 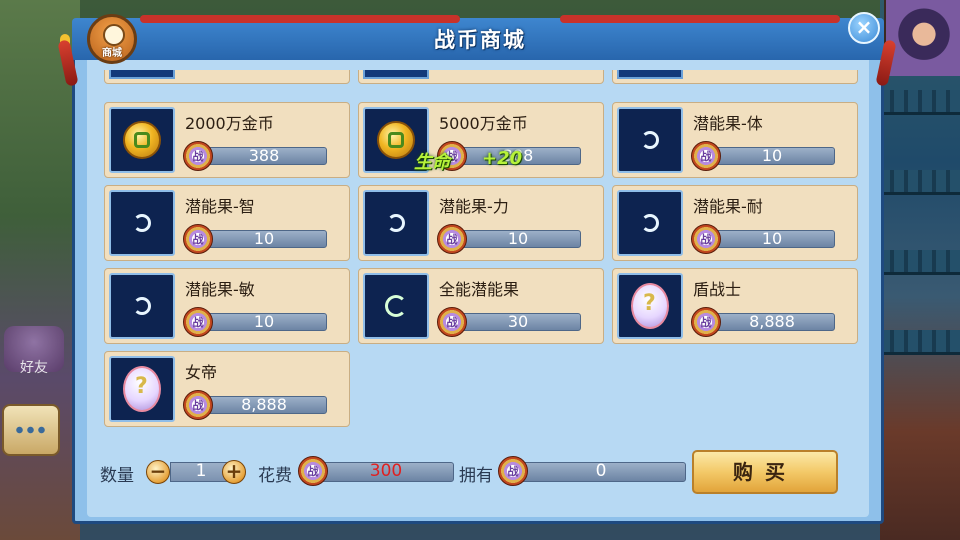 I want to click on buy-button: 购买, so click(x=765, y=472).